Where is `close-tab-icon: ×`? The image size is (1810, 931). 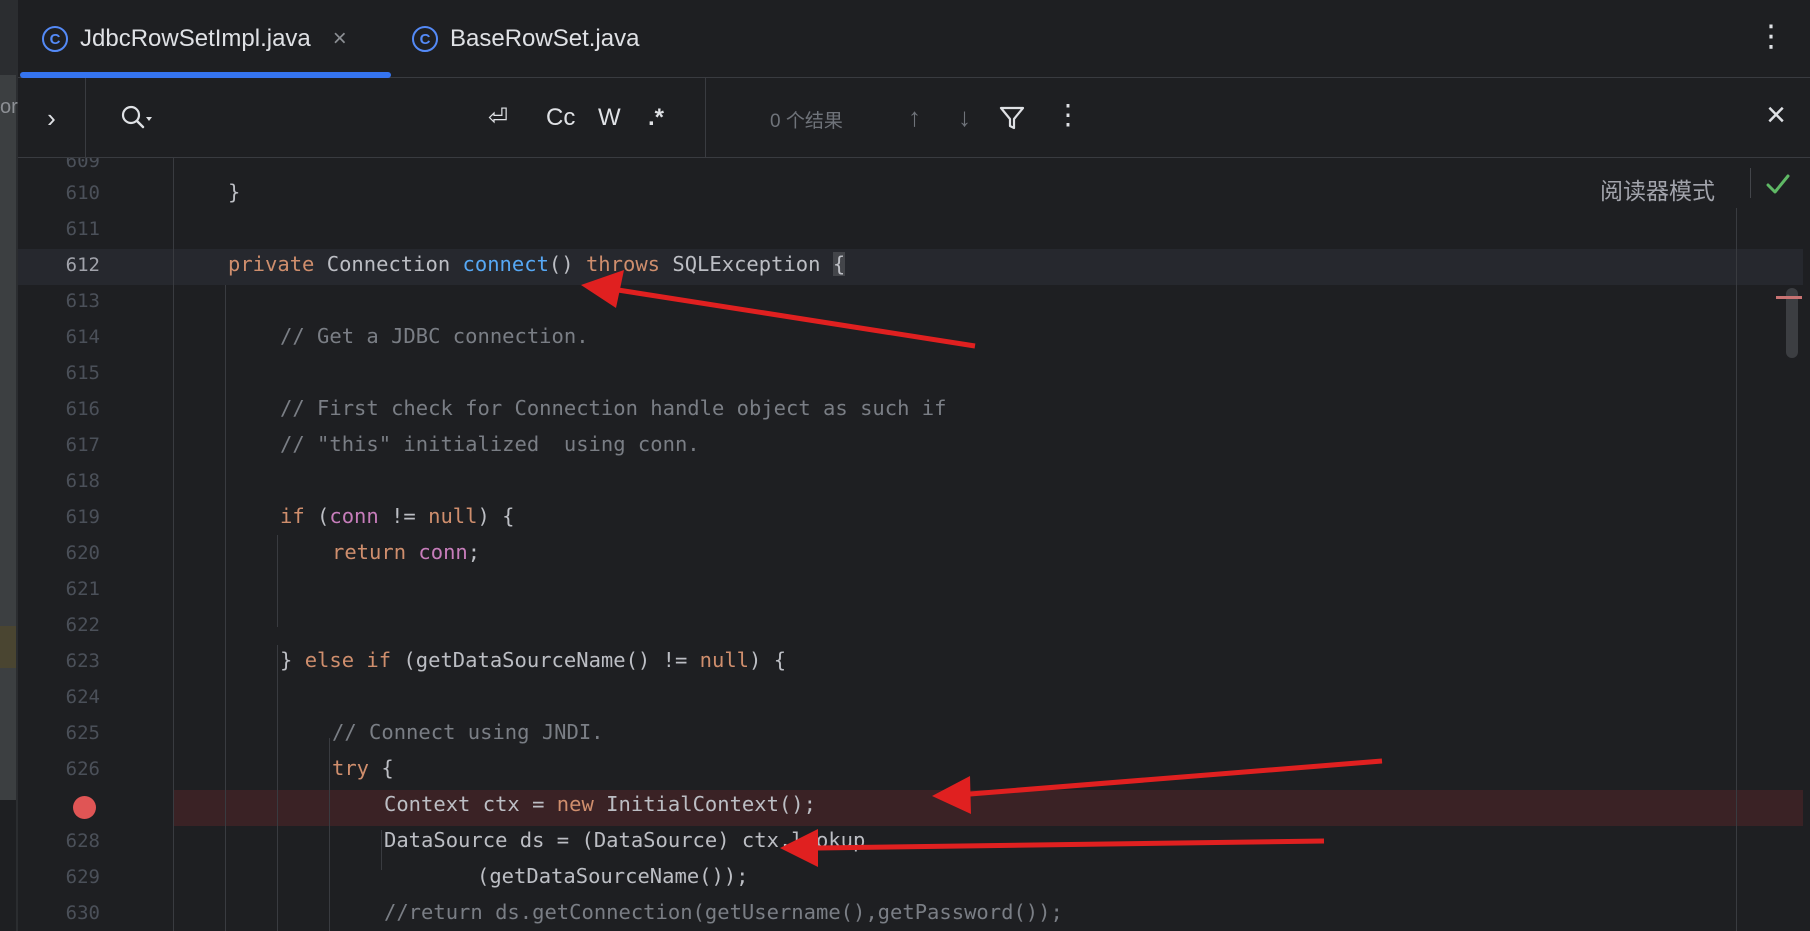 close-tab-icon: × is located at coordinates (340, 39).